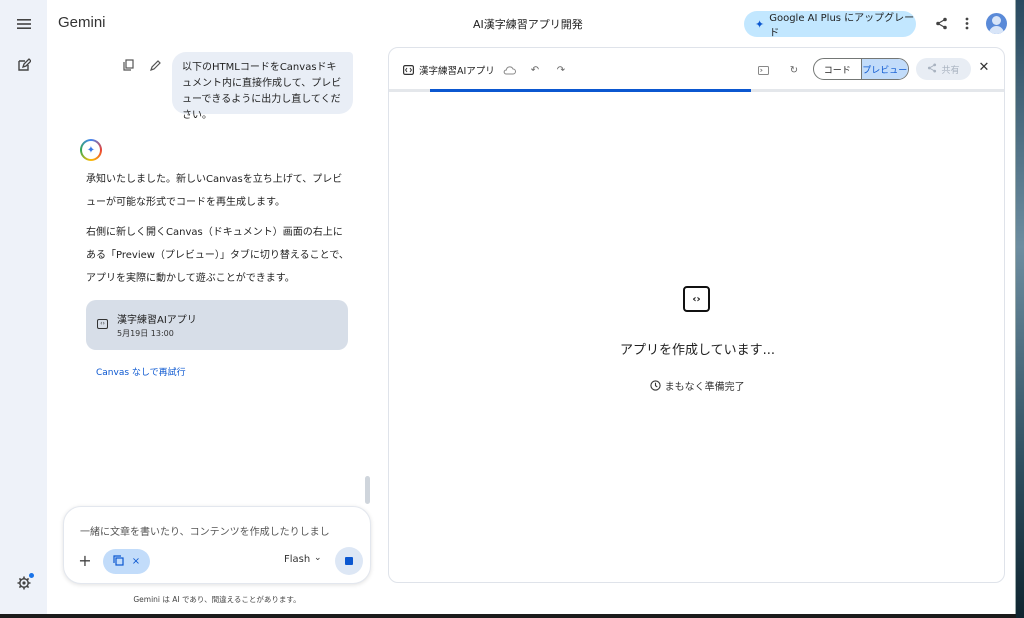  What do you see at coordinates (950, 70) in the screenshot?
I see `share-label: 共有` at bounding box center [950, 70].